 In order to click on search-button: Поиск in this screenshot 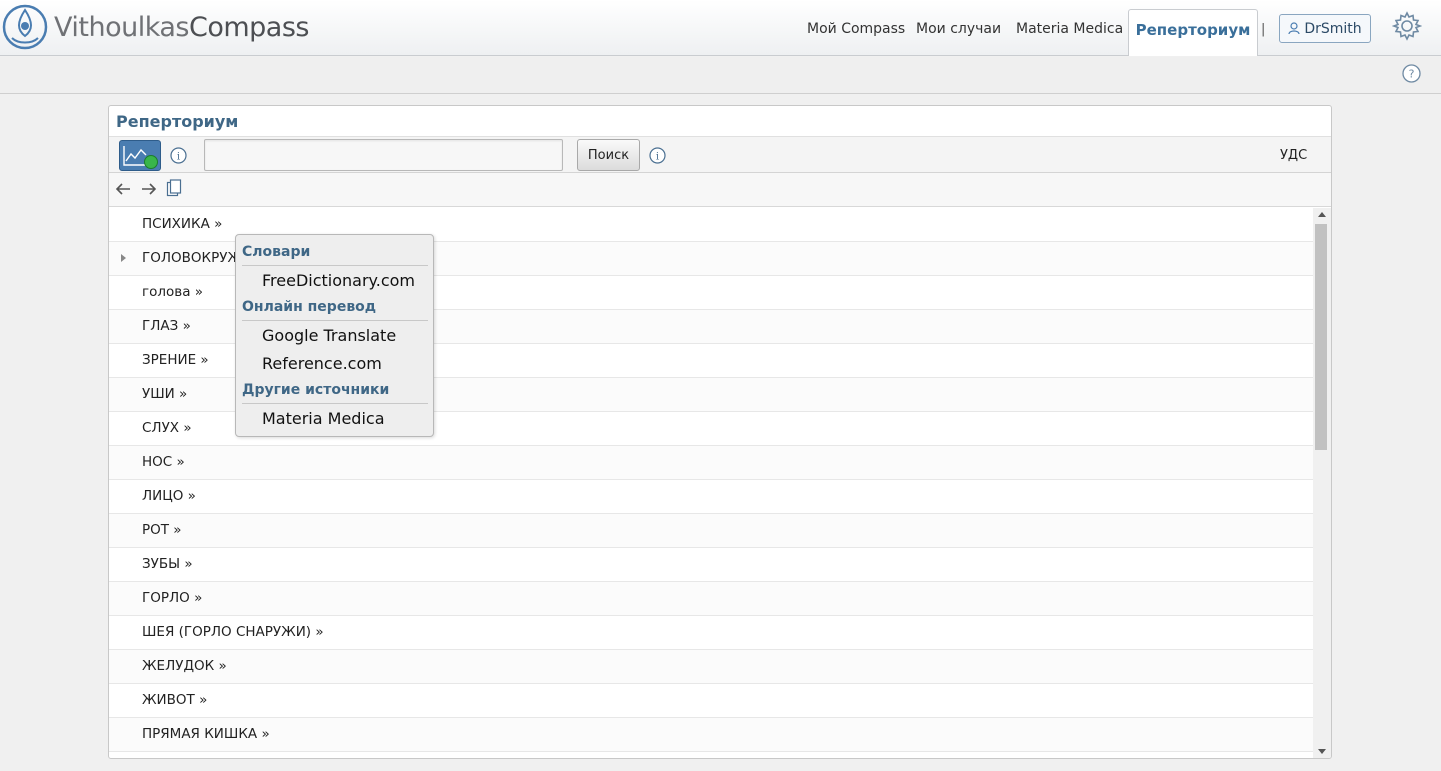, I will do `click(608, 155)`.